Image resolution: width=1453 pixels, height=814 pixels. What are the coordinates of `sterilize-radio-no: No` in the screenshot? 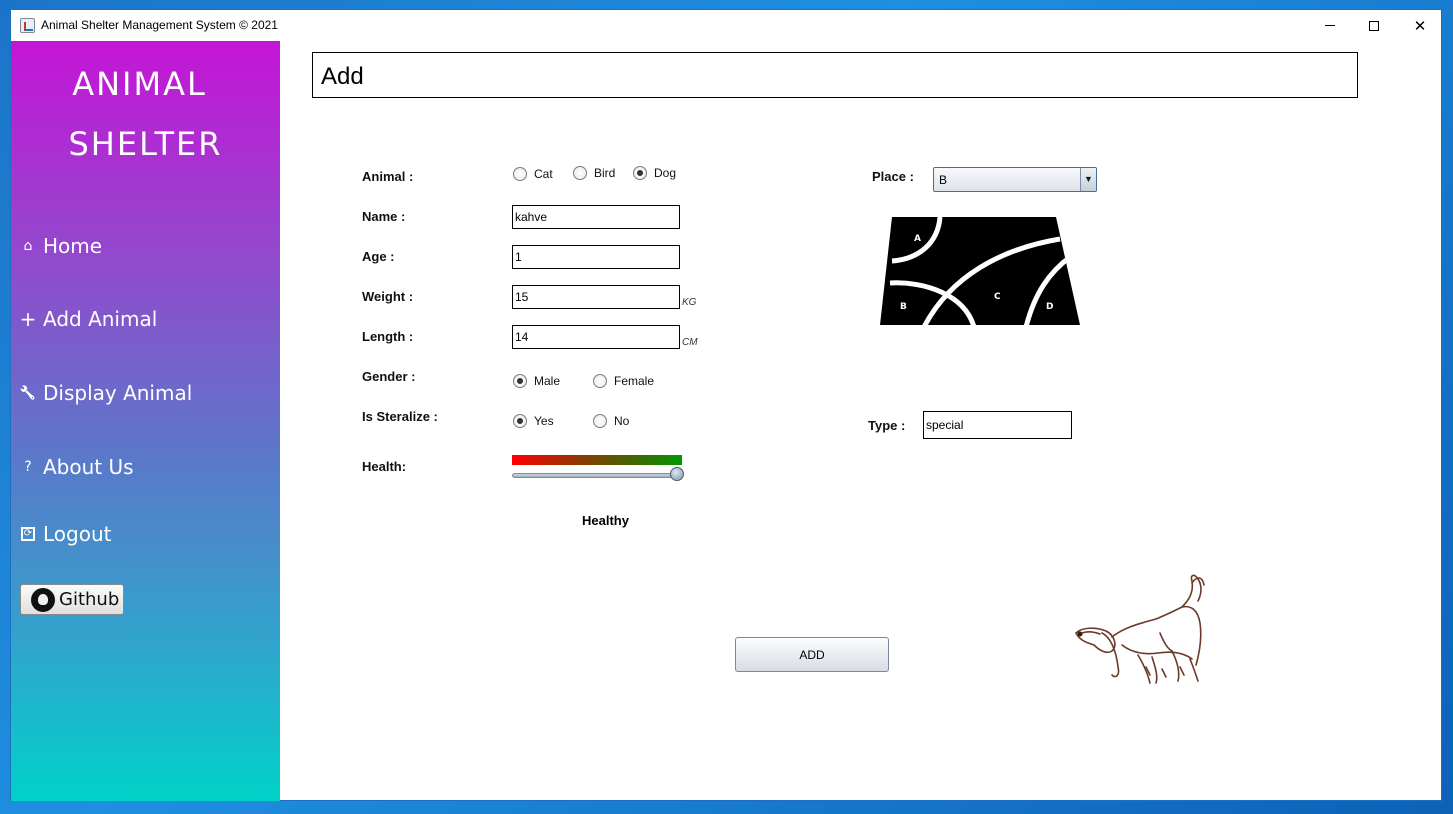 It's located at (611, 421).